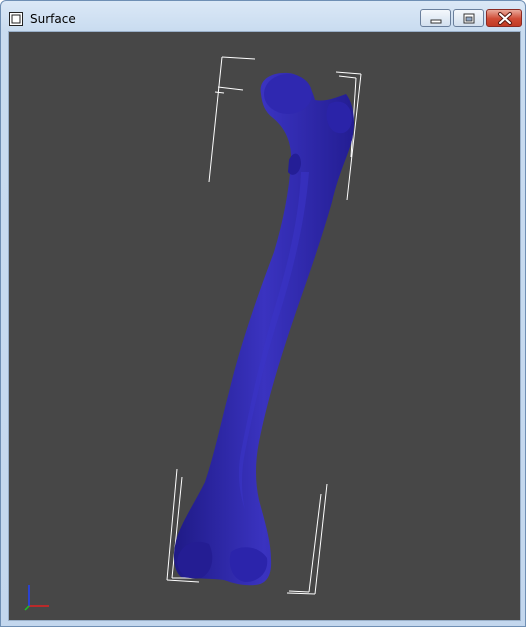  I want to click on window-icon, so click(16, 18).